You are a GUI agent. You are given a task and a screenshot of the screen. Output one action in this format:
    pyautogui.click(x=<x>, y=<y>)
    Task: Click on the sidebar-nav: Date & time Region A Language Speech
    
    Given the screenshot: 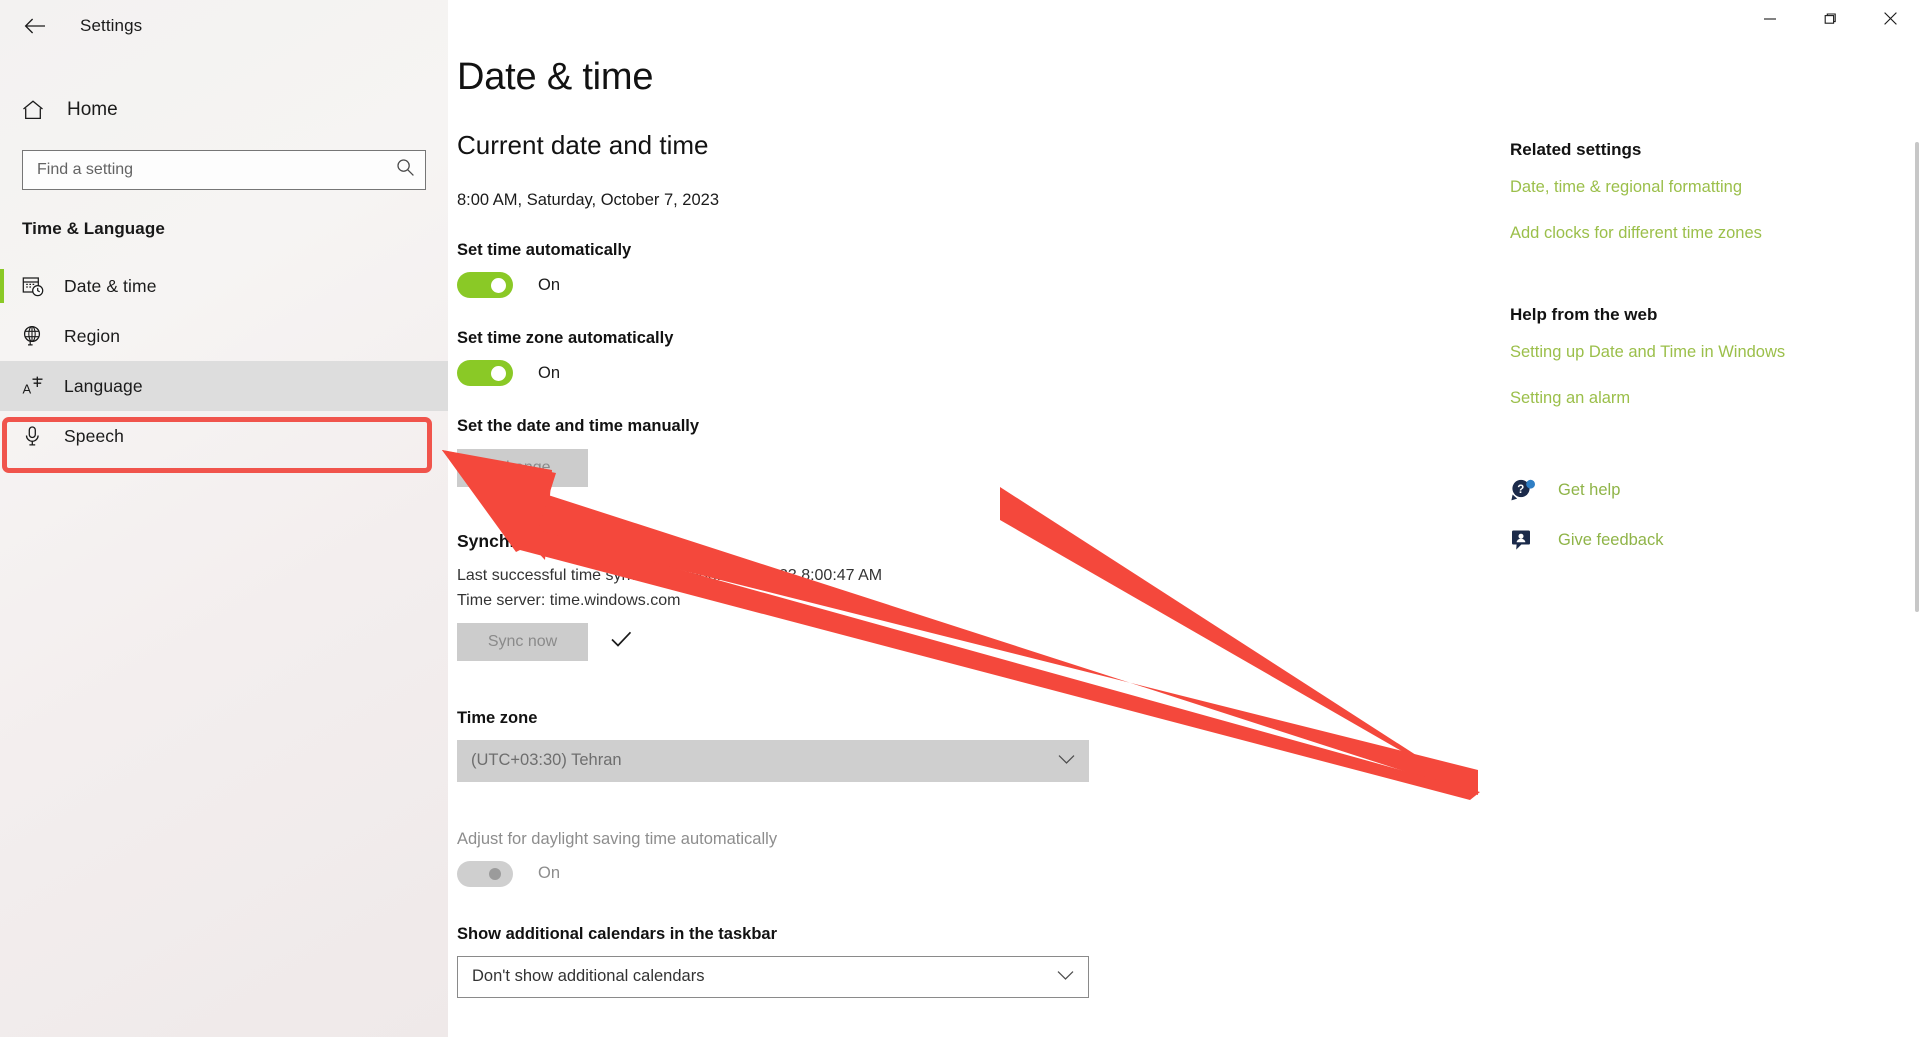 What is the action you would take?
    pyautogui.click(x=224, y=361)
    